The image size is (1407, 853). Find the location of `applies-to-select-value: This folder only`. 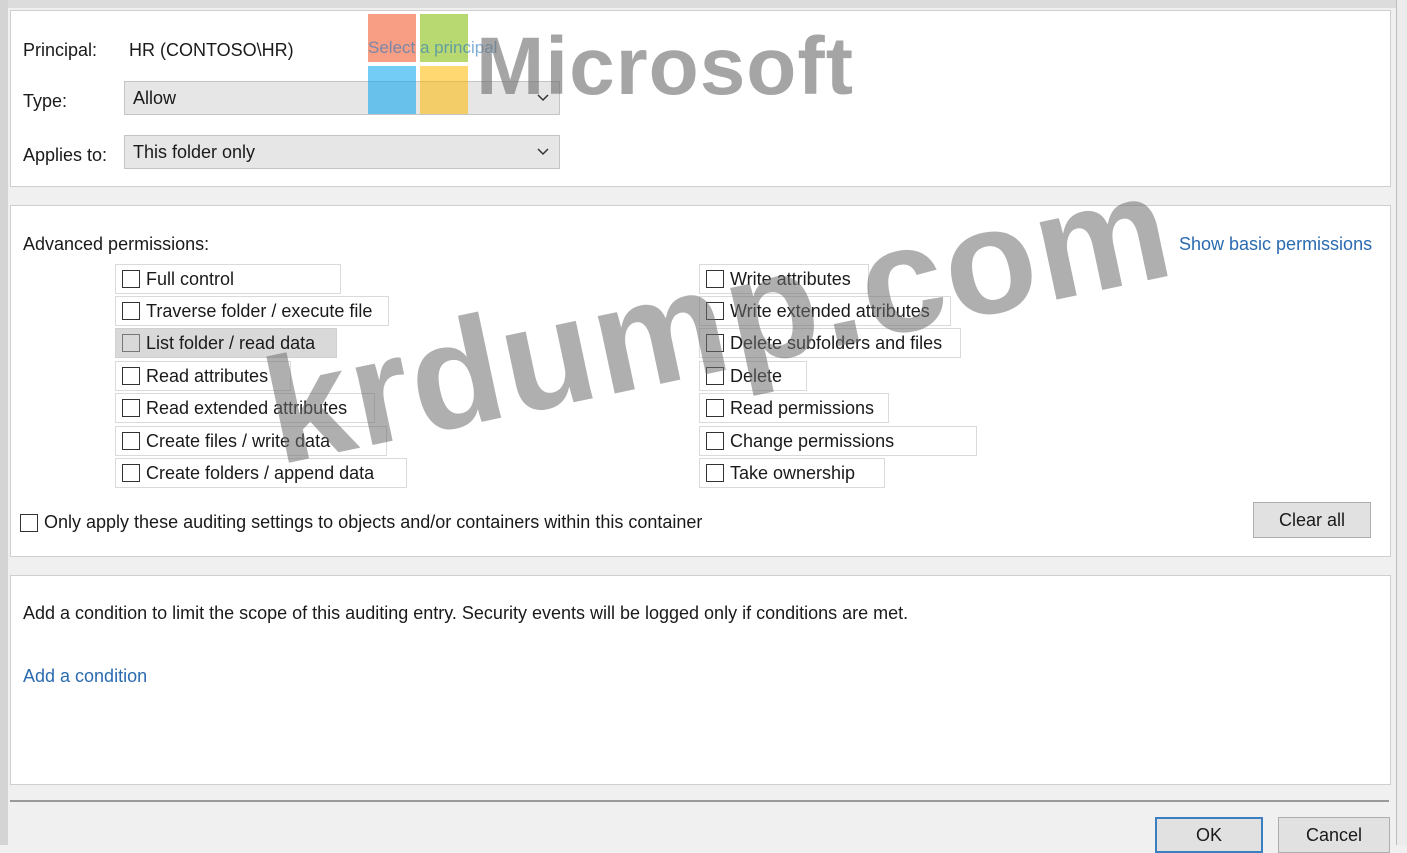

applies-to-select-value: This folder only is located at coordinates (194, 152).